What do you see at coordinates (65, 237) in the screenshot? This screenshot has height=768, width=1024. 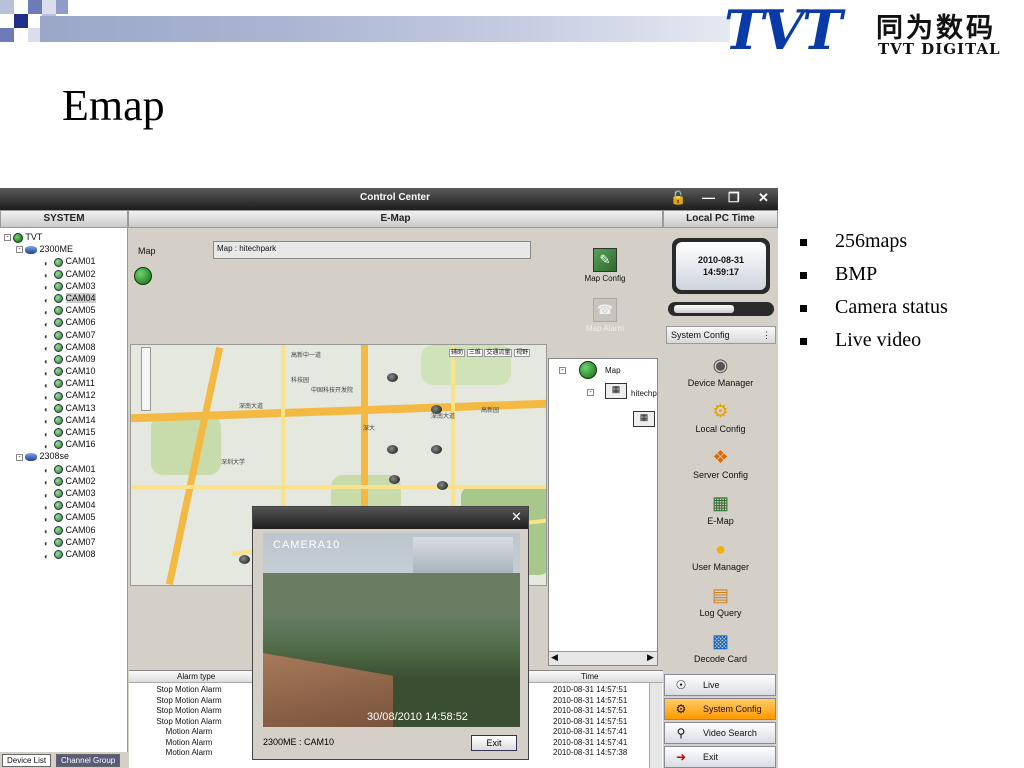 I see `tree-root: - TVT` at bounding box center [65, 237].